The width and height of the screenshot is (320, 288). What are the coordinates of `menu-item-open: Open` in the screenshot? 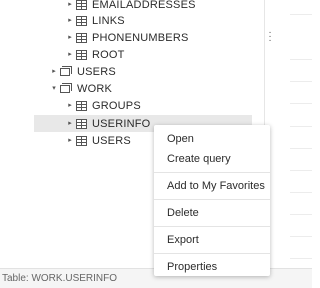 It's located at (212, 139).